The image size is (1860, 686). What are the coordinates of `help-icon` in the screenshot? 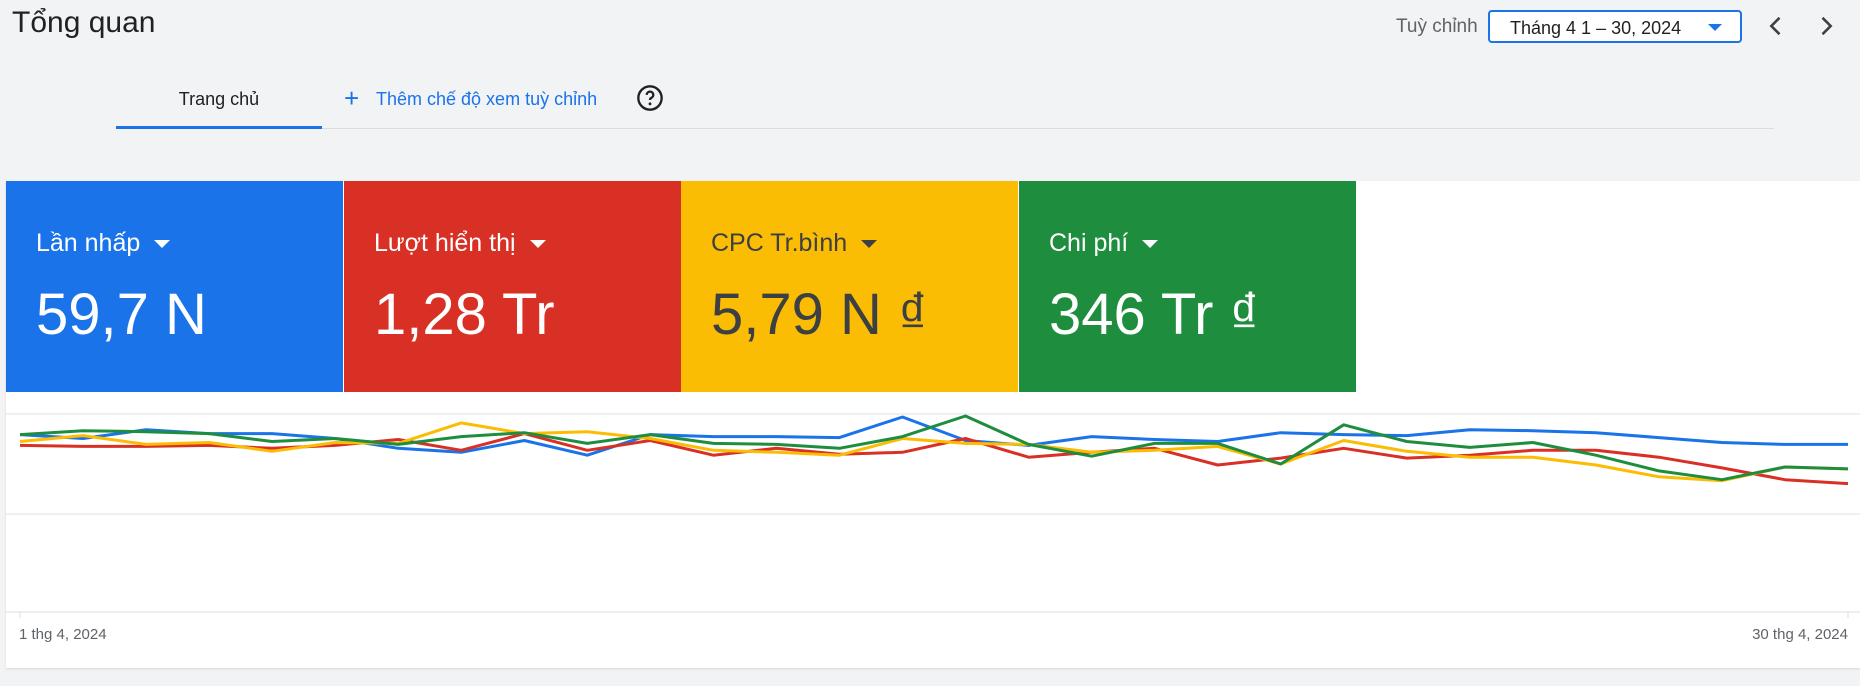 It's located at (650, 98).